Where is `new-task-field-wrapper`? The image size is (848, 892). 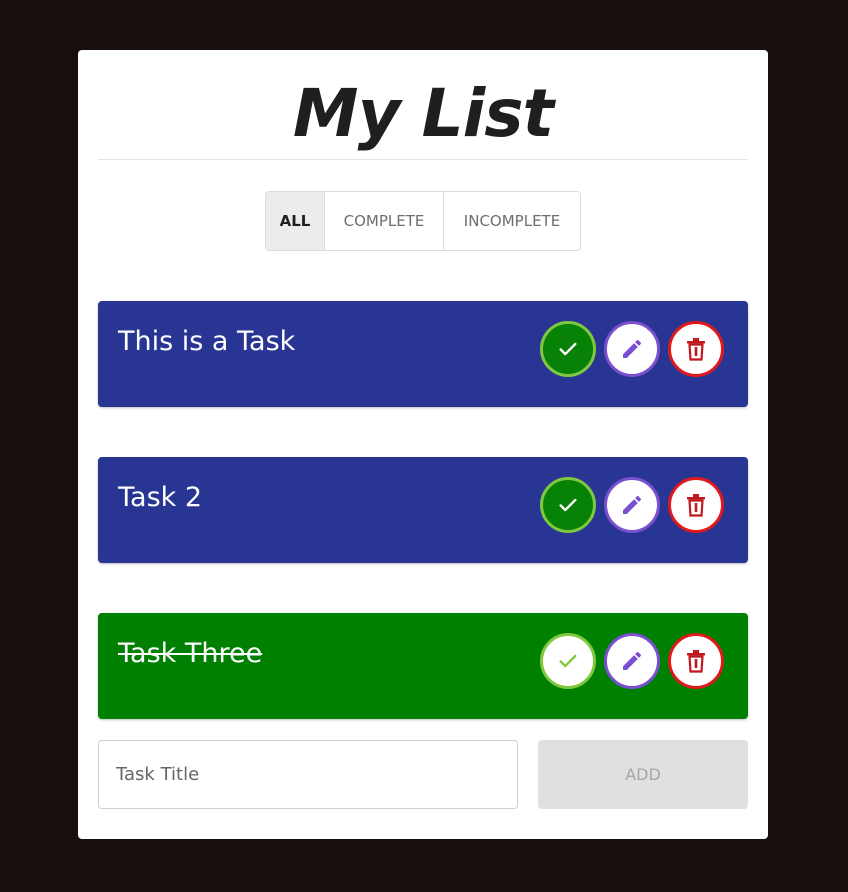
new-task-field-wrapper is located at coordinates (308, 774).